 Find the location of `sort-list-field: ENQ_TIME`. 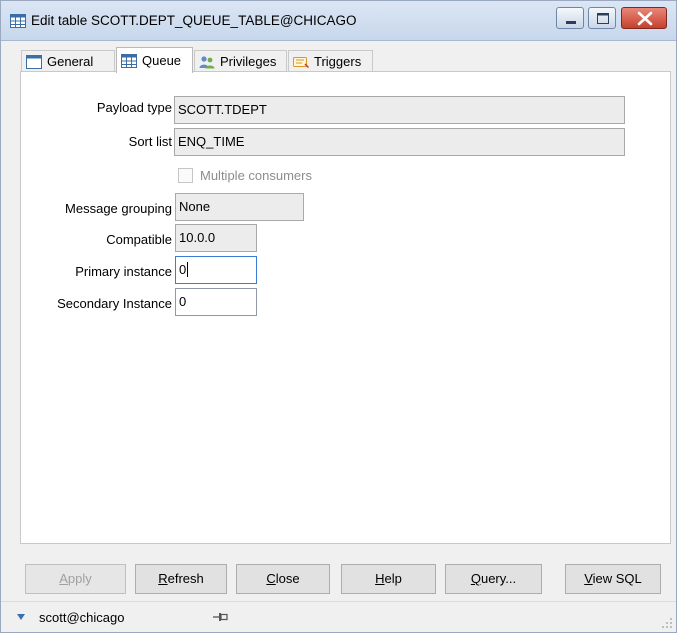

sort-list-field: ENQ_TIME is located at coordinates (399, 142).